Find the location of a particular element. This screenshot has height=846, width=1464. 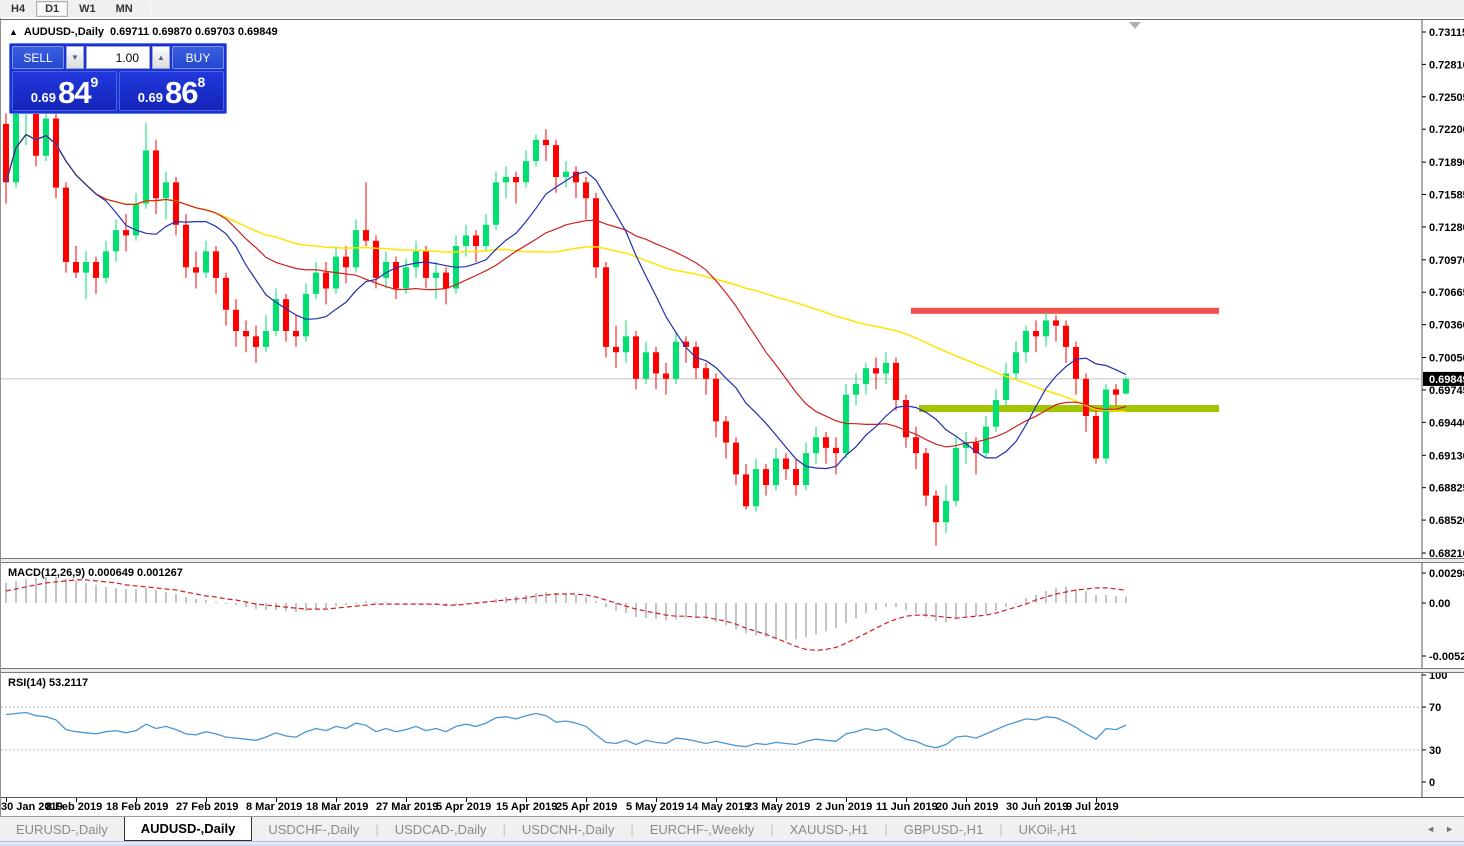

rsi-pane: 100 70 30 0 RSI(14) 53.2117 is located at coordinates (732, 735).